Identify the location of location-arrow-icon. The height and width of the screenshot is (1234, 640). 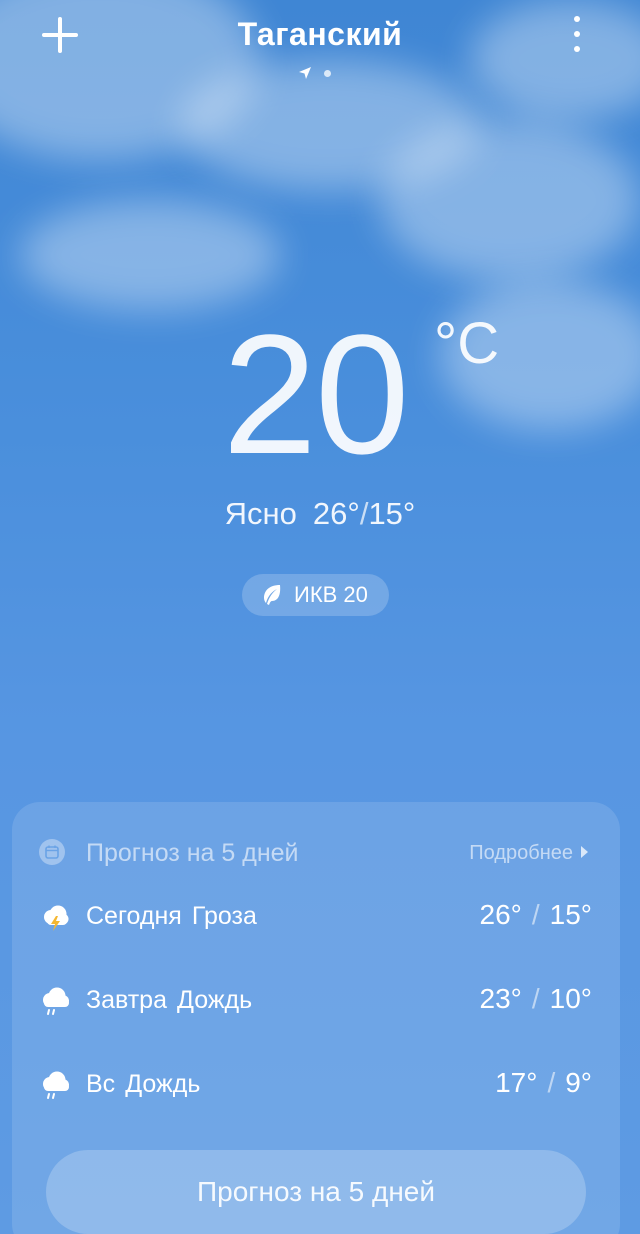
(305, 73).